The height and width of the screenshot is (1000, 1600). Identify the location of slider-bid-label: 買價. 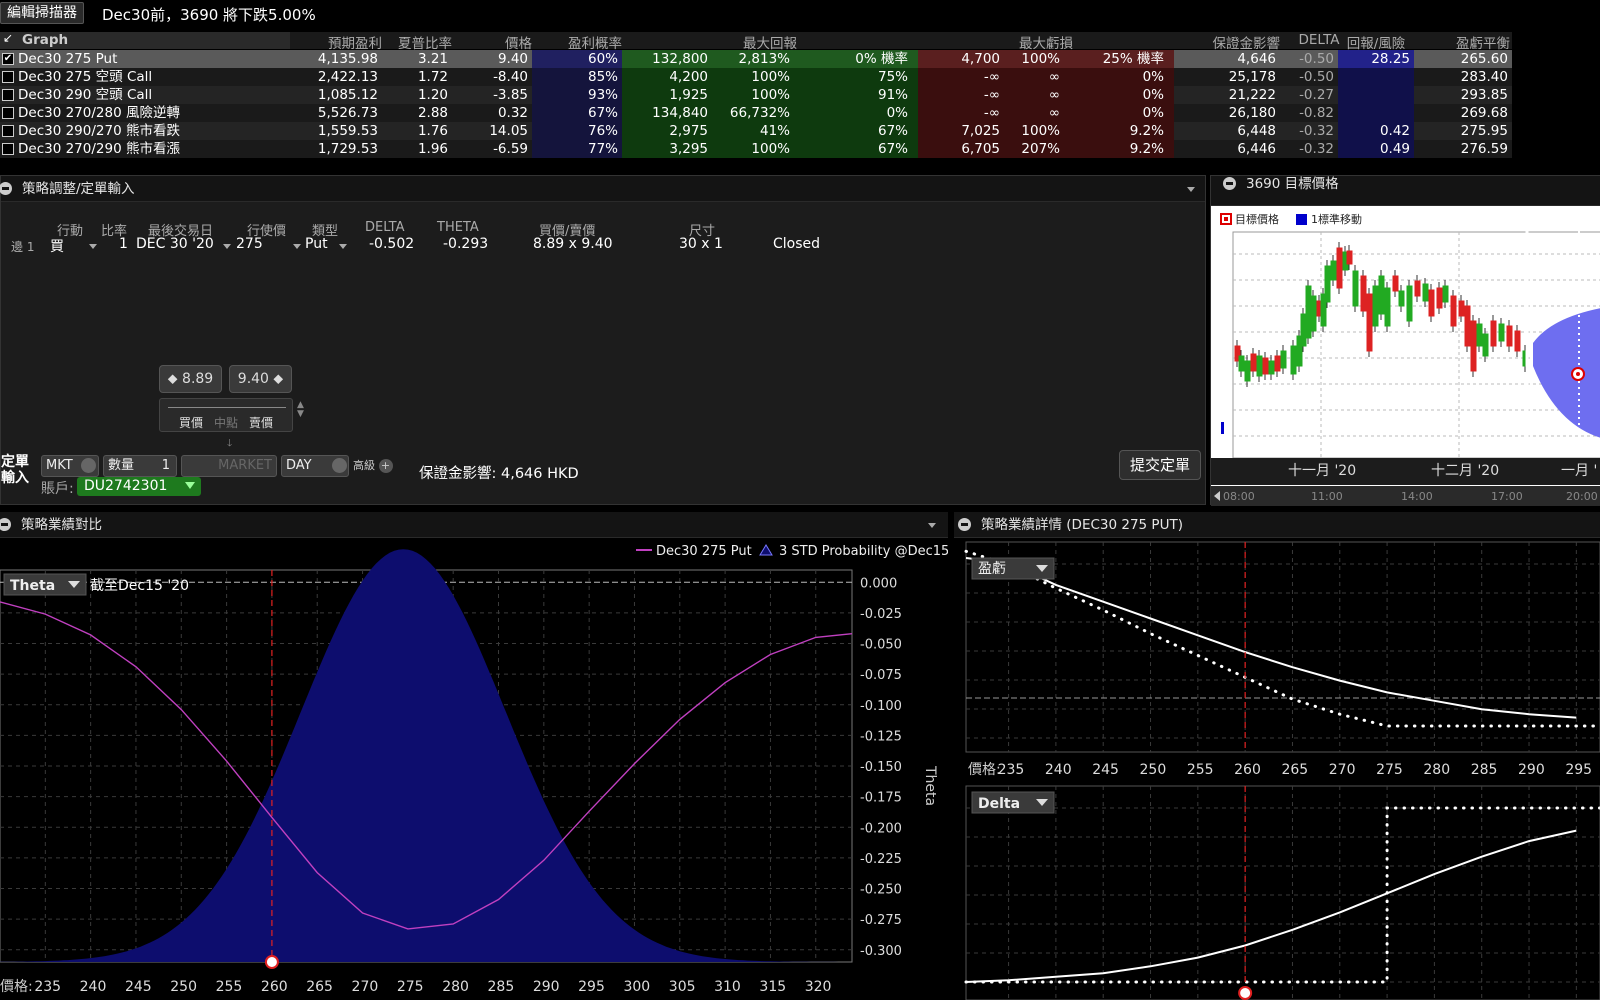
(191, 422).